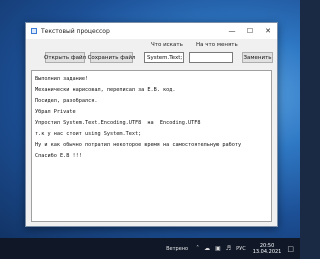 The width and height of the screenshot is (320, 259). I want to click on replace-input, so click(211, 57).